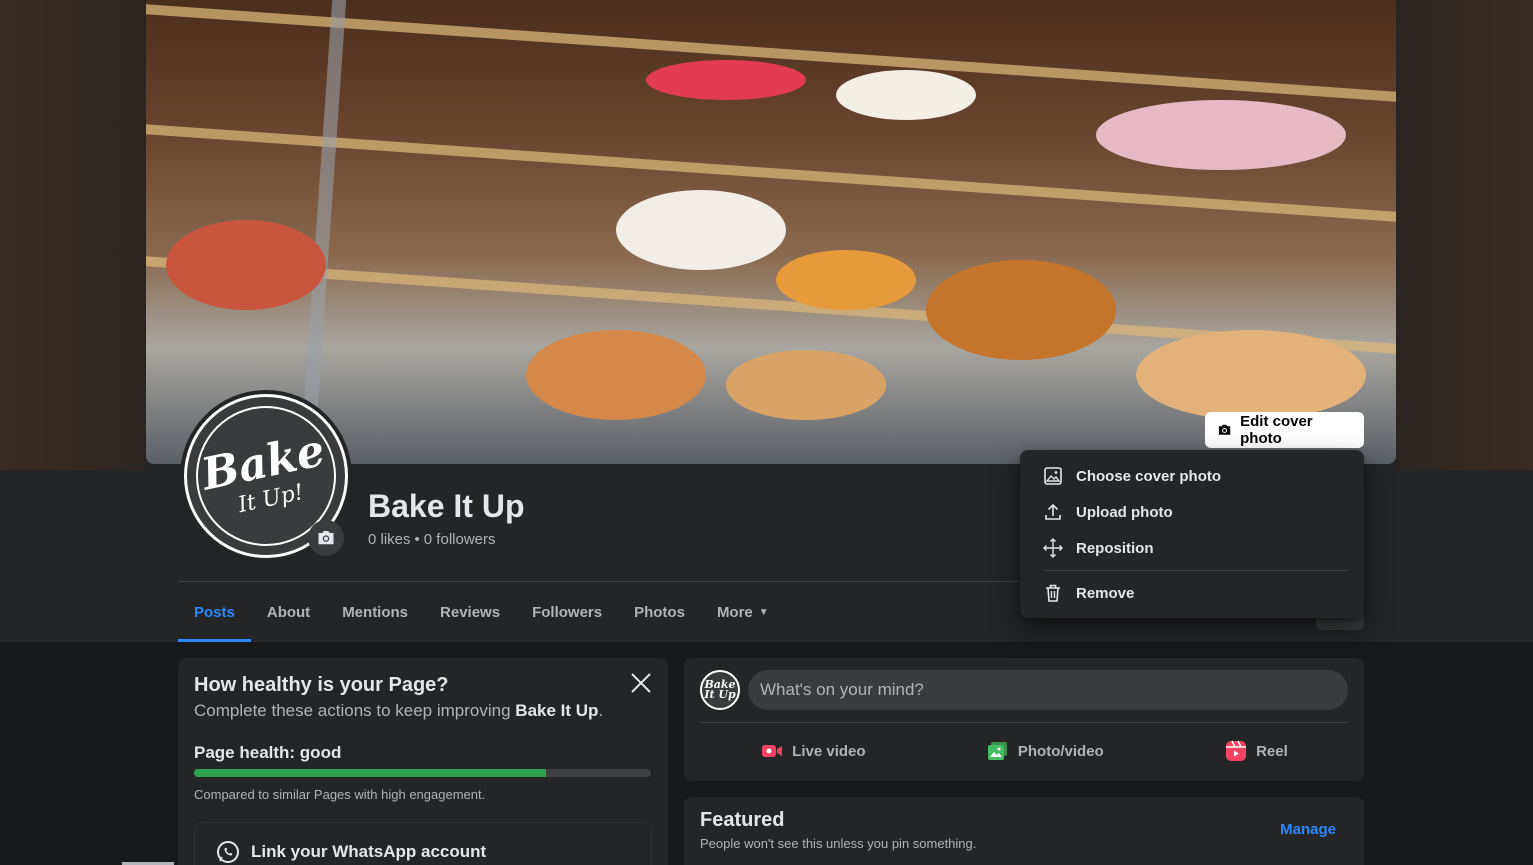  I want to click on reel-button: Reel, so click(1256, 751).